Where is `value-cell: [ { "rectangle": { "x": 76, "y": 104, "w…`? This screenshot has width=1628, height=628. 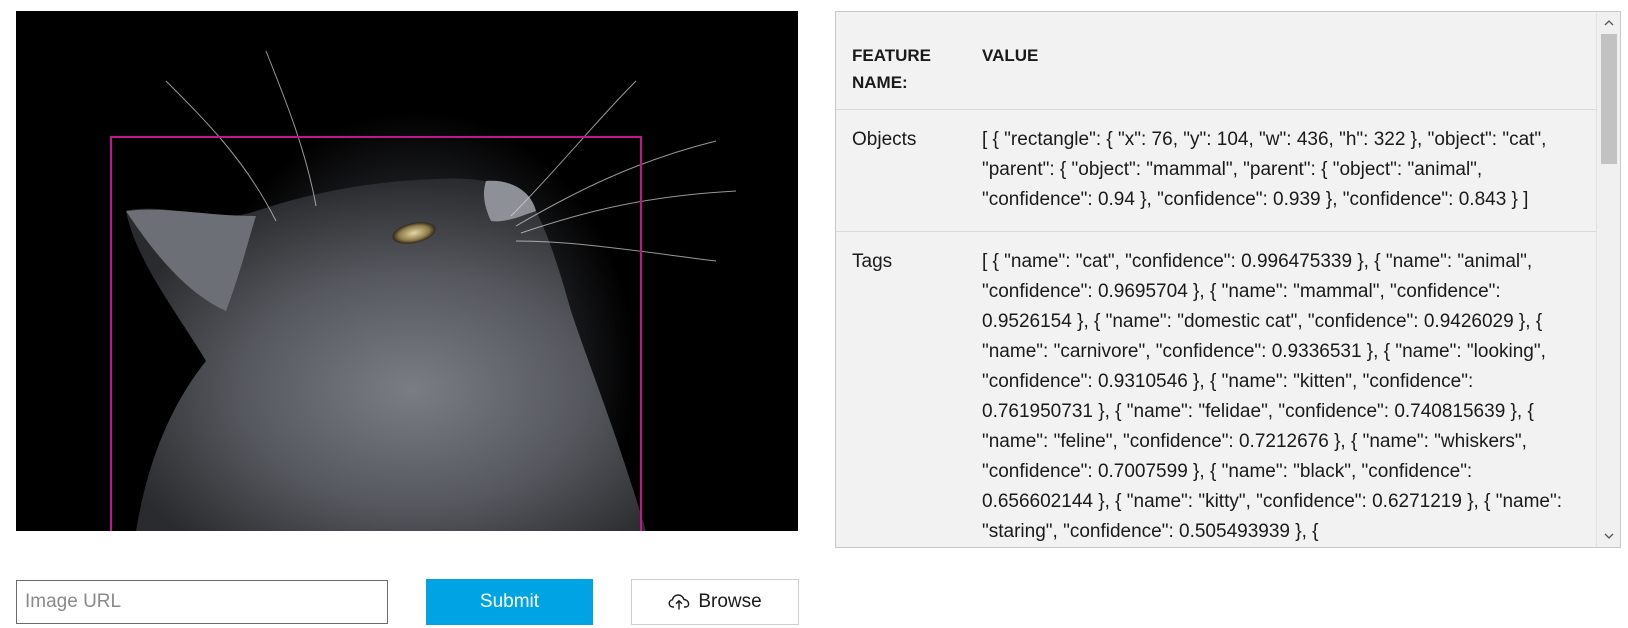 value-cell: [ { "rectangle": { "x": 76, "y": 104, "w… is located at coordinates (1264, 169).